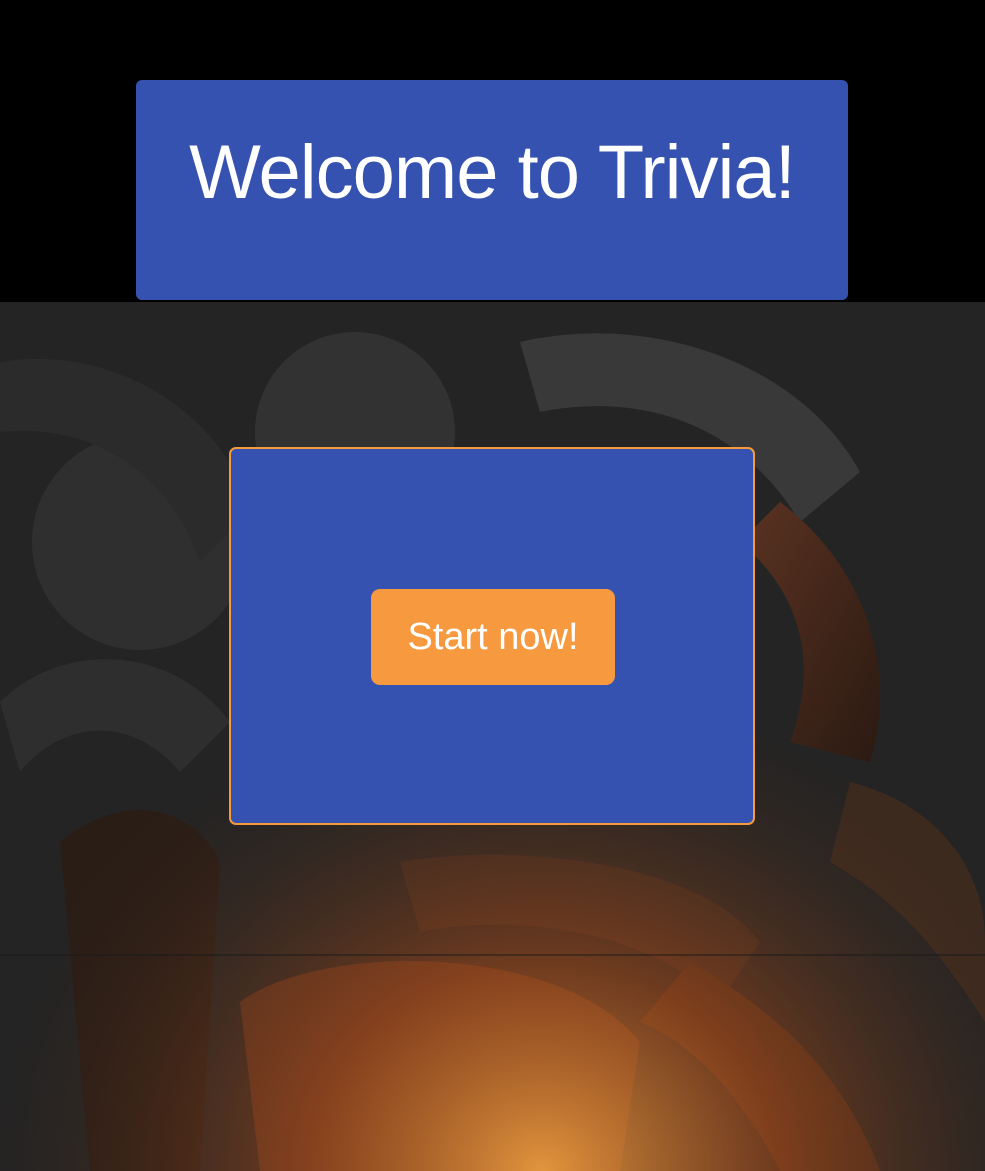 This screenshot has height=1171, width=985. What do you see at coordinates (492, 172) in the screenshot?
I see `page-title: Welcome to Trivia!` at bounding box center [492, 172].